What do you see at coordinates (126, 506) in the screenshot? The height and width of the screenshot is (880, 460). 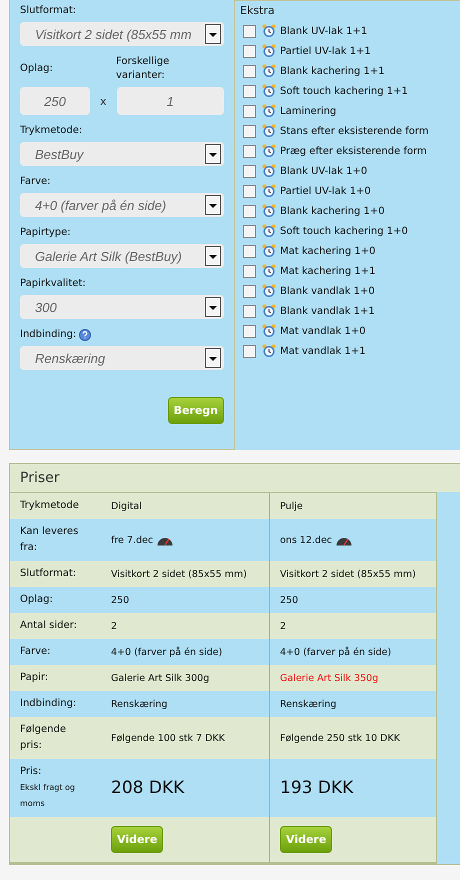 I see `column-header: Digital` at bounding box center [126, 506].